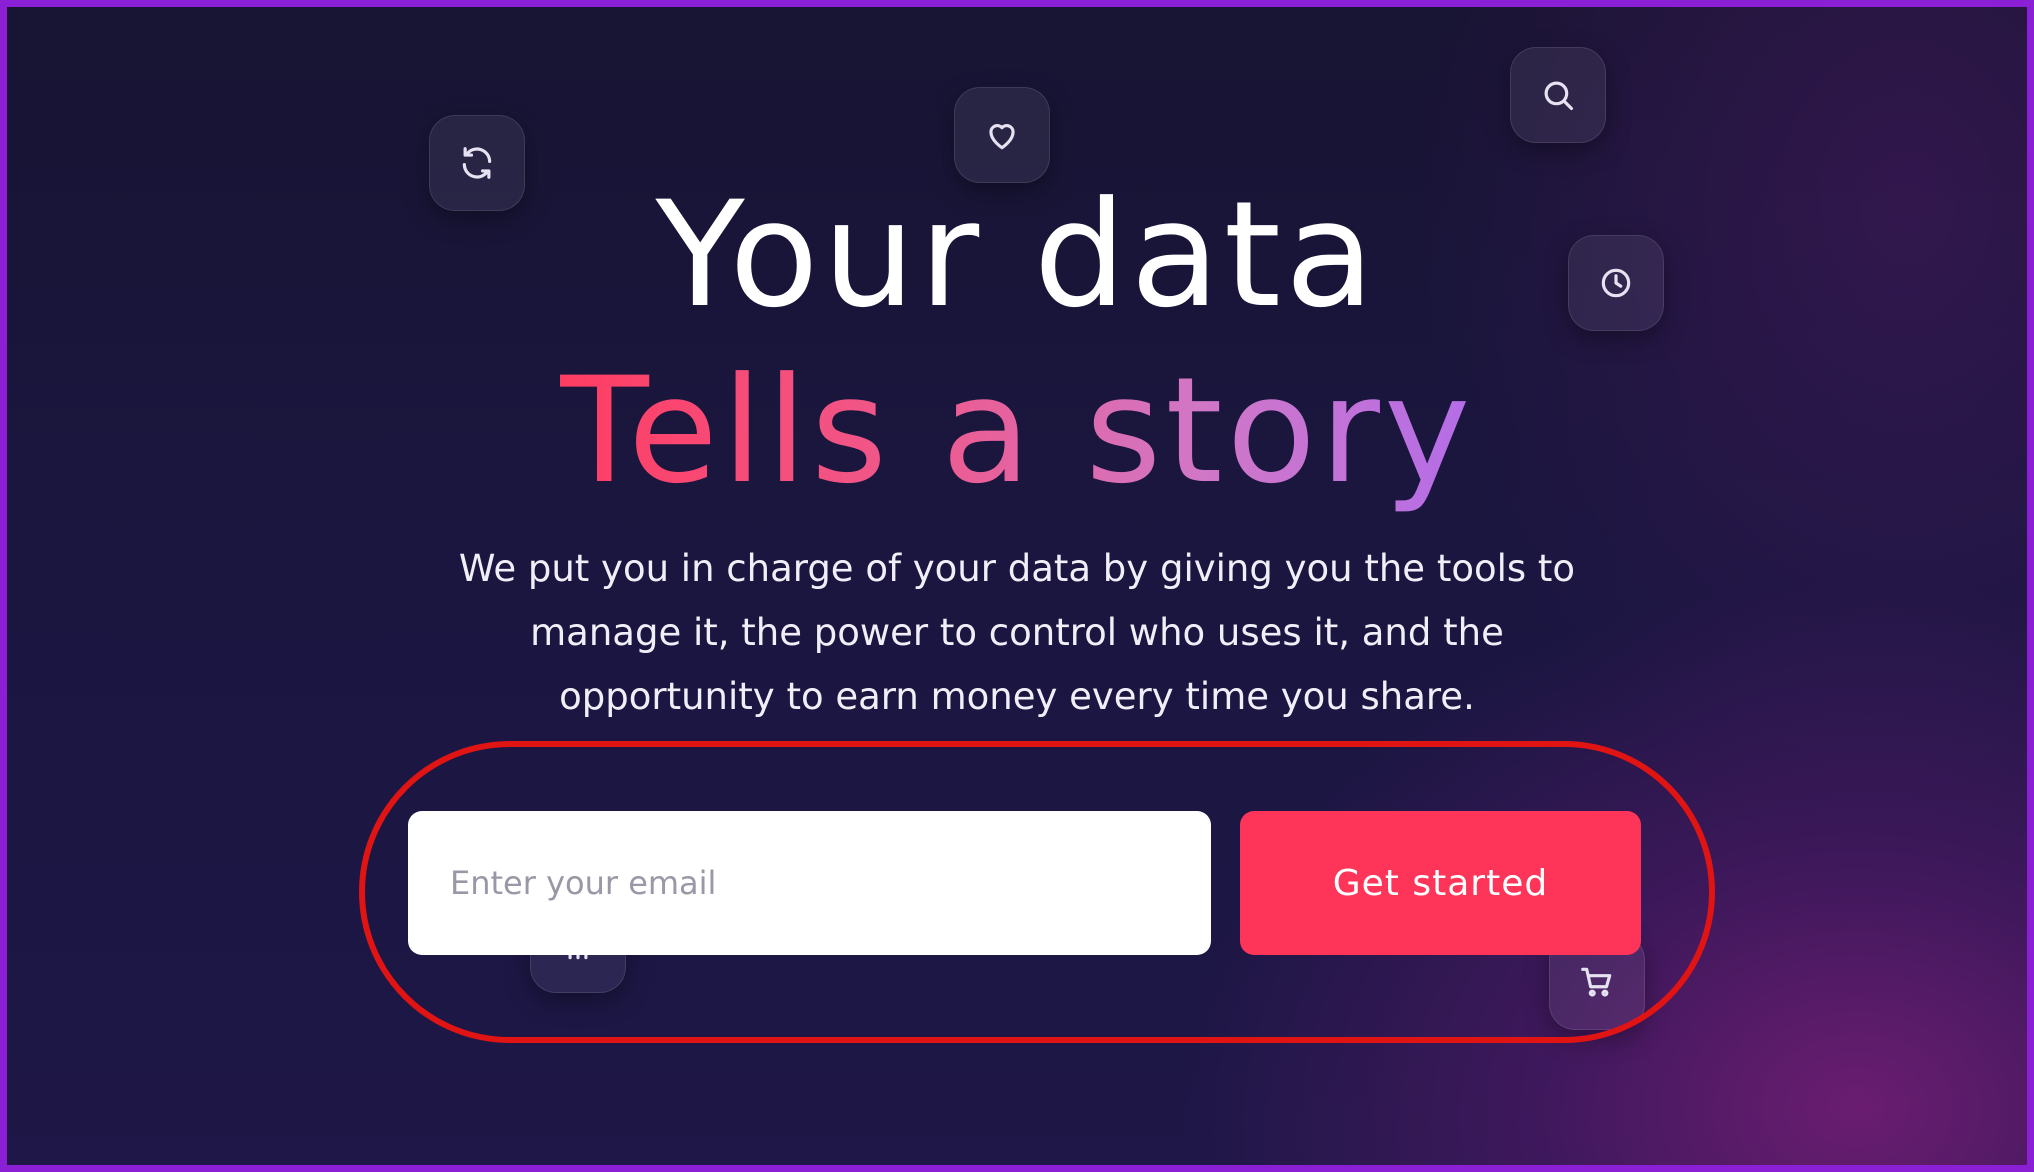 This screenshot has height=1172, width=2034. I want to click on headline-primary: Your data, so click(1017, 255).